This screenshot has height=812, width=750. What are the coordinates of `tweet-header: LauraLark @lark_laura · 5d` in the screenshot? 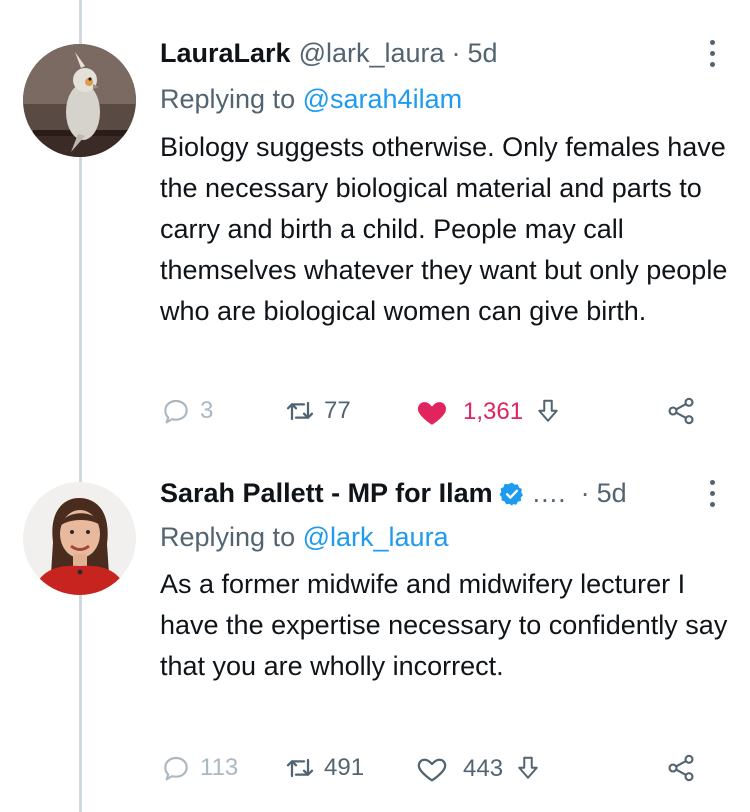 It's located at (329, 53).